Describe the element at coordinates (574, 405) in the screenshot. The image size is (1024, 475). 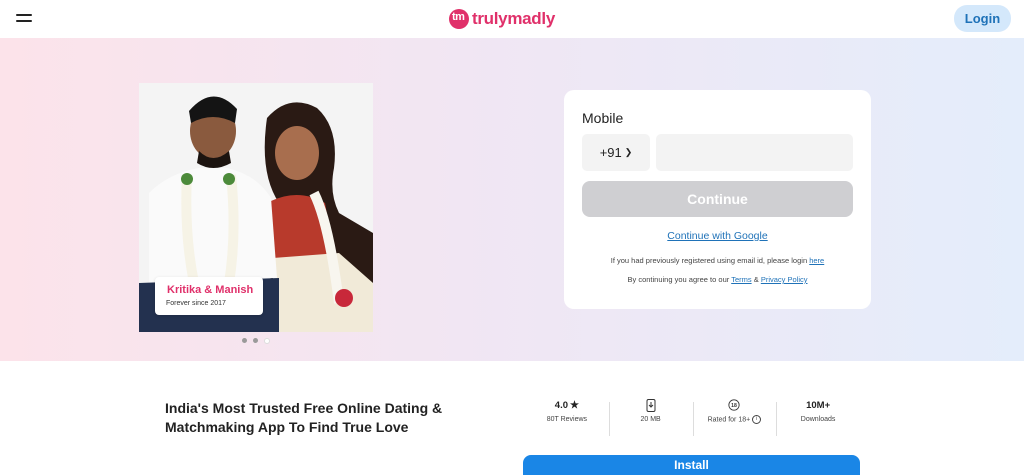
I see `star-icon: ★` at that location.